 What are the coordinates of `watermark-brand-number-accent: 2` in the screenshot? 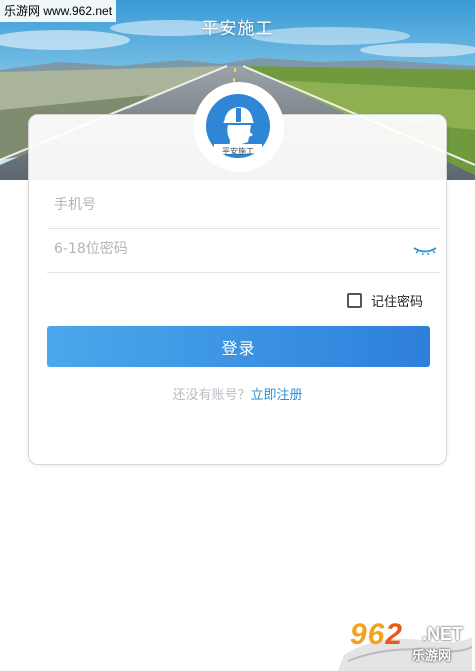 It's located at (394, 634).